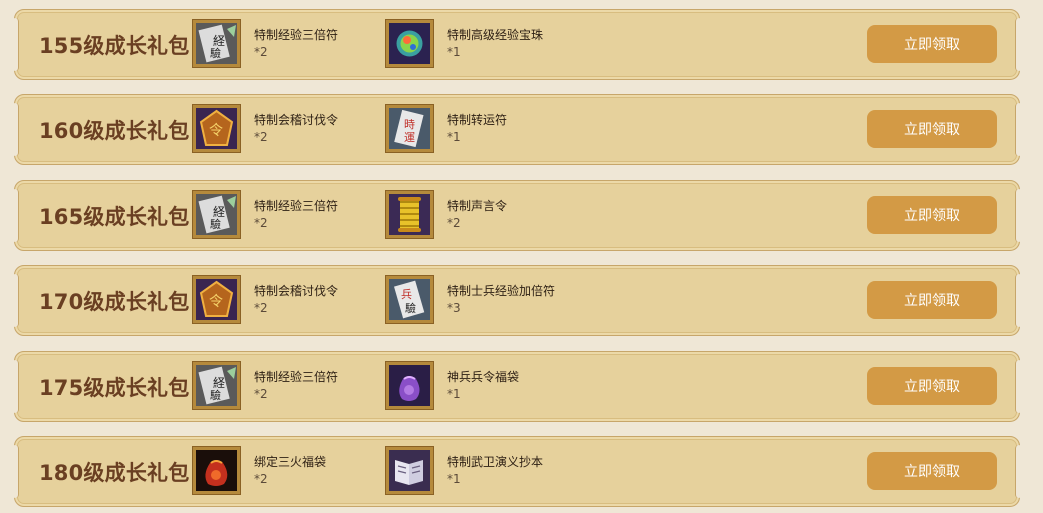  Describe the element at coordinates (114, 131) in the screenshot. I see `pack-title: 160级成长礼包` at that location.